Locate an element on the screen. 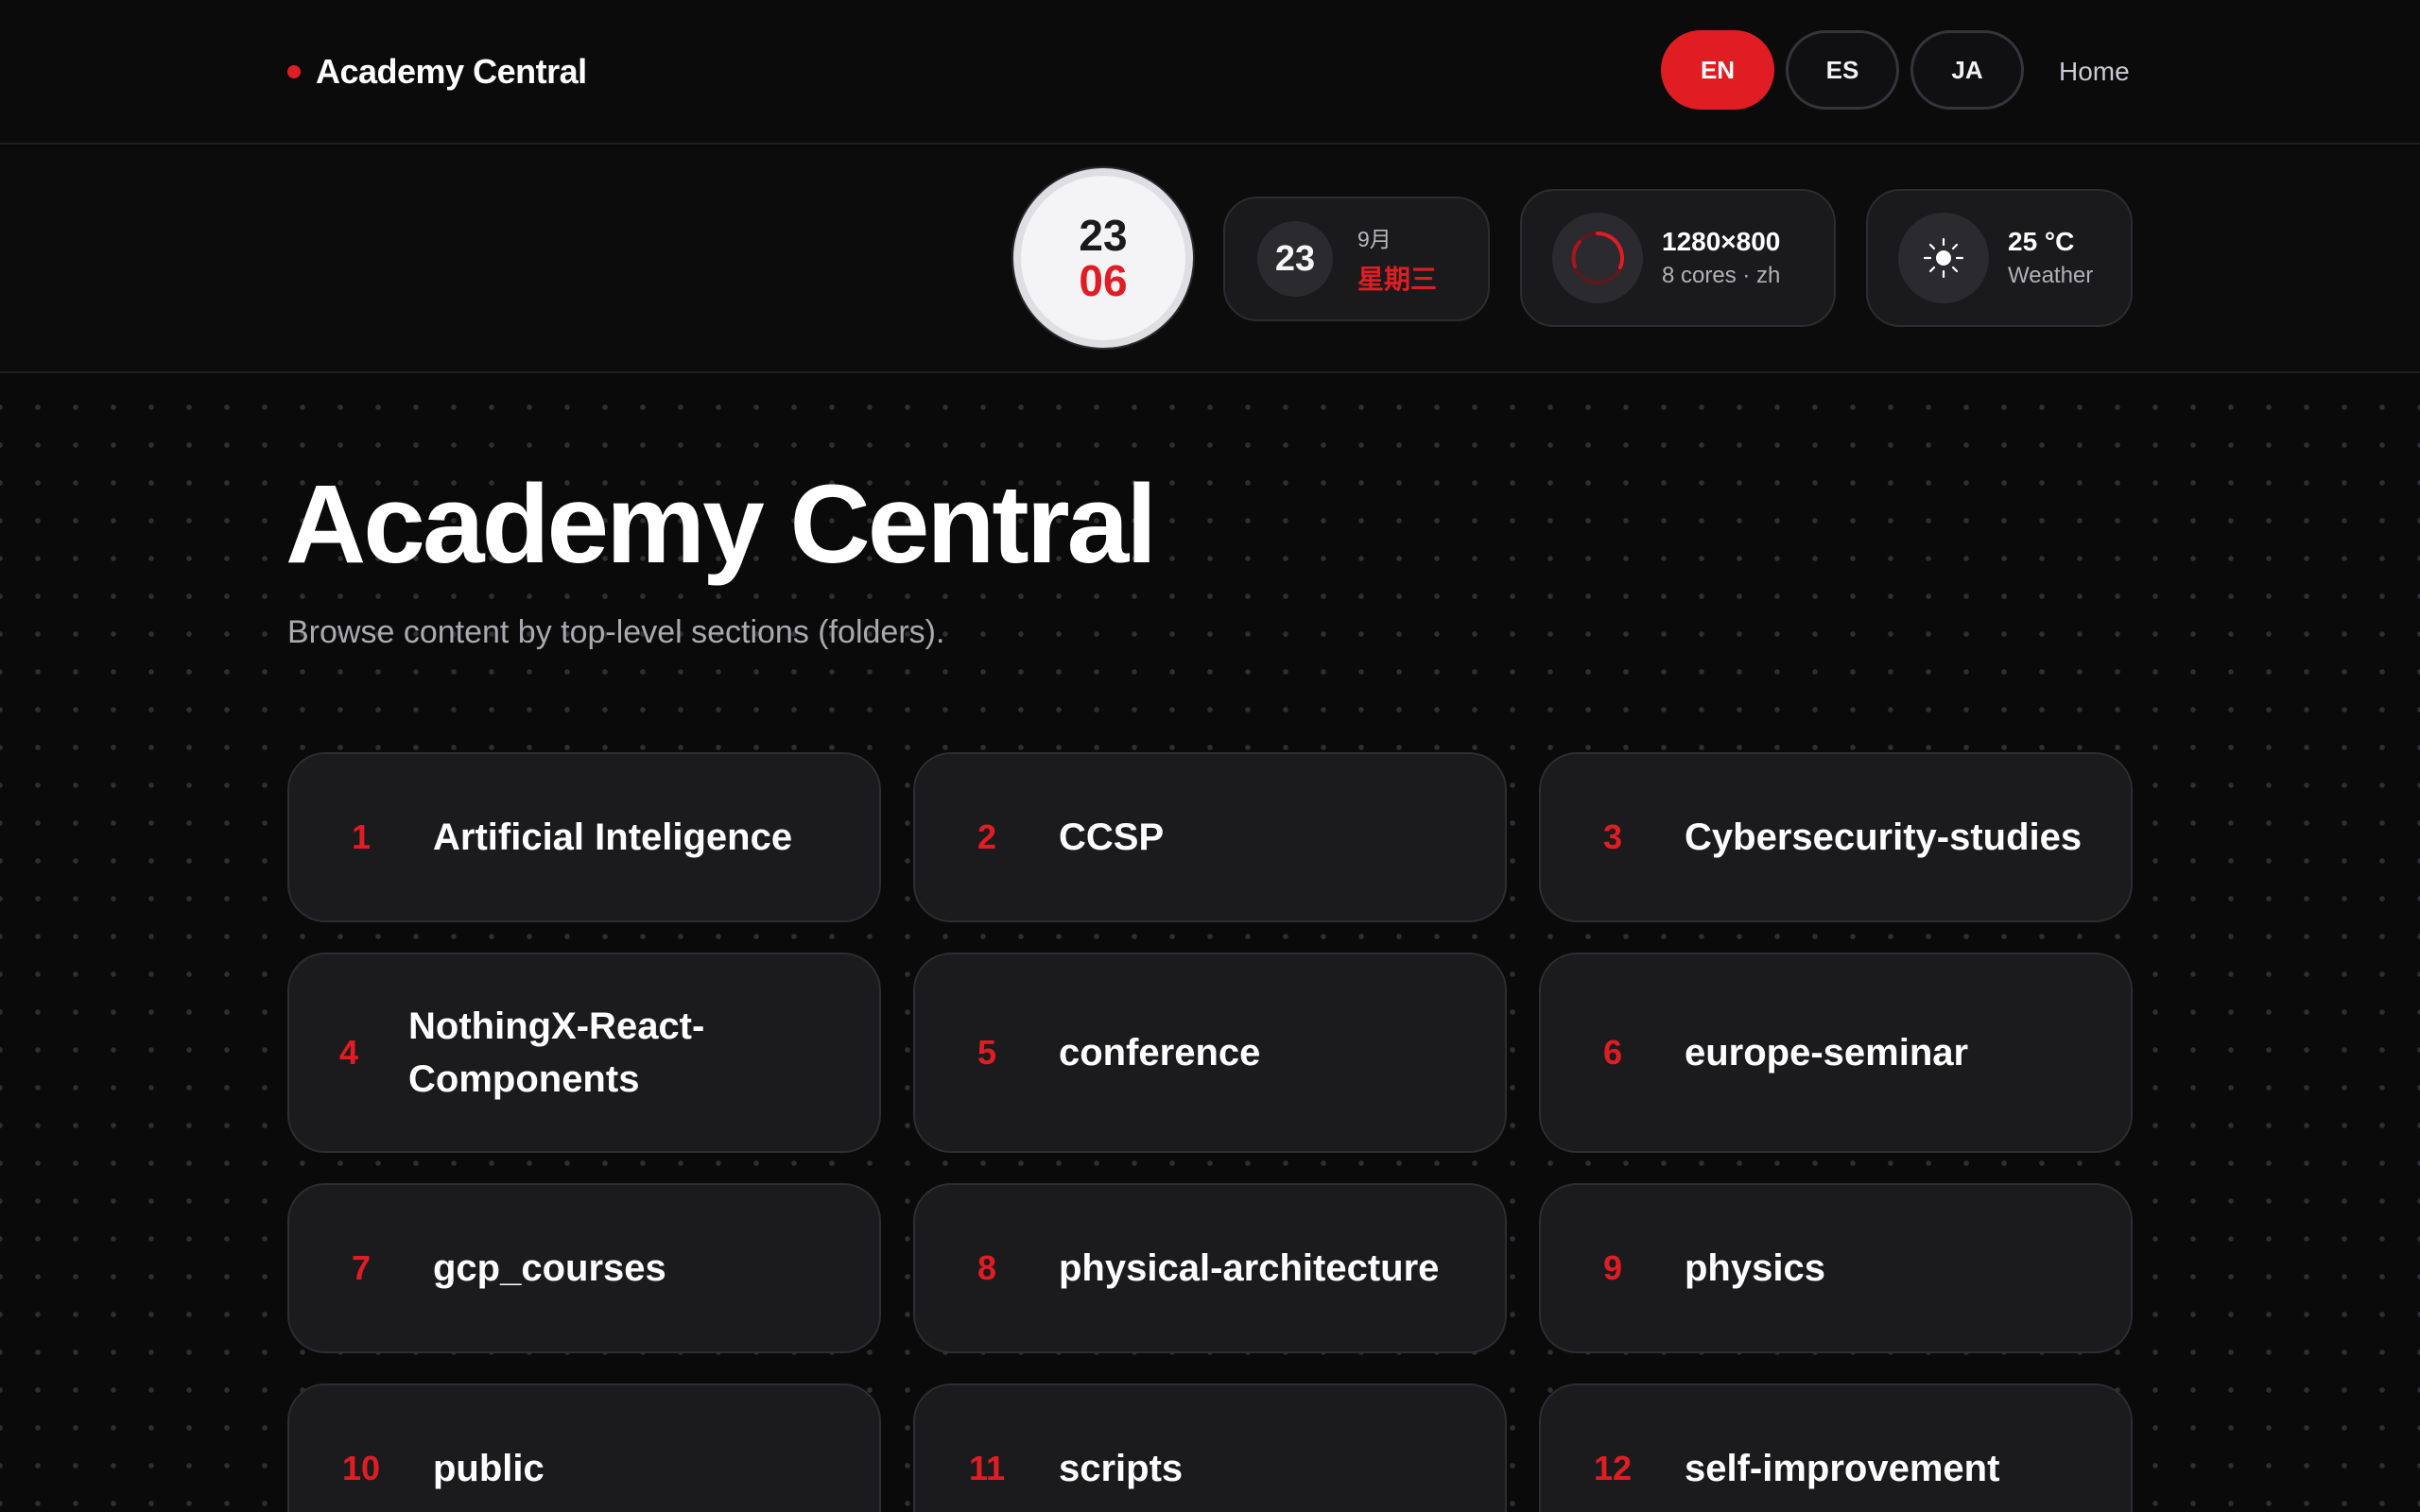 The image size is (2420, 1512). date-weekday: 星期三 is located at coordinates (1397, 279).